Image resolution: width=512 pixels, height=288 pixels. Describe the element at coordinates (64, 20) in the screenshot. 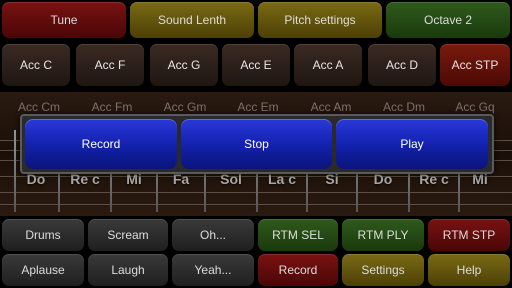

I see `tab-tune: Tune` at that location.